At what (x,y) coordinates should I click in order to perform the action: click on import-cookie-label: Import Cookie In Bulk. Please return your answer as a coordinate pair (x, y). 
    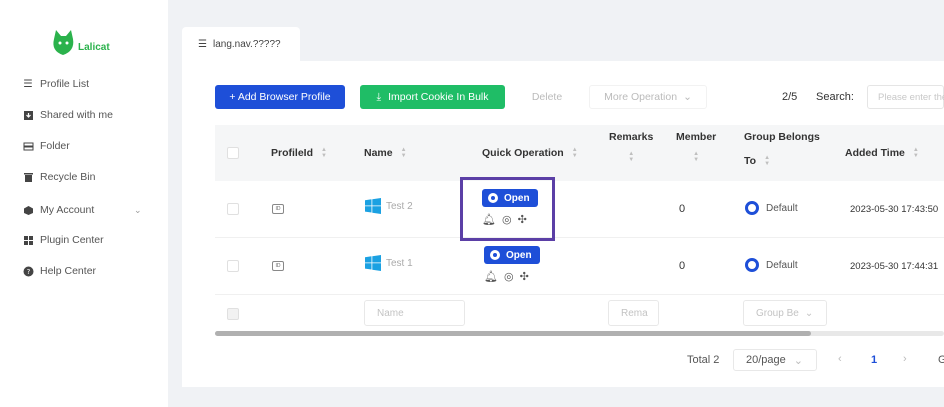
    Looking at the image, I should click on (438, 97).